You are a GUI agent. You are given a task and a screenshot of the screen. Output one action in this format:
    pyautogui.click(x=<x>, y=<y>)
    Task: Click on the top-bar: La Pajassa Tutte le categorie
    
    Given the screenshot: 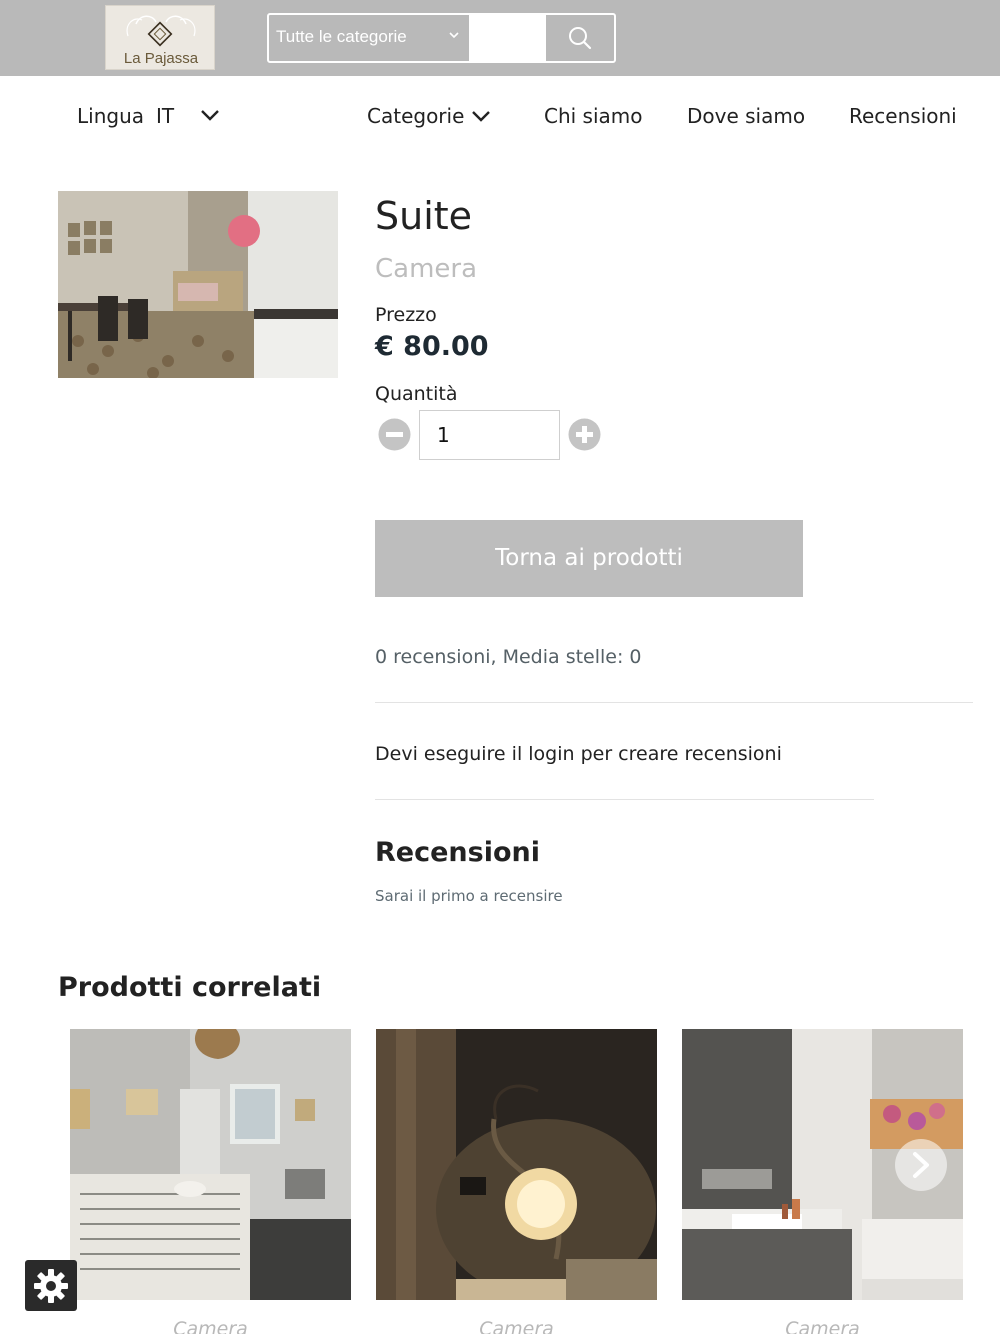 What is the action you would take?
    pyautogui.click(x=500, y=38)
    